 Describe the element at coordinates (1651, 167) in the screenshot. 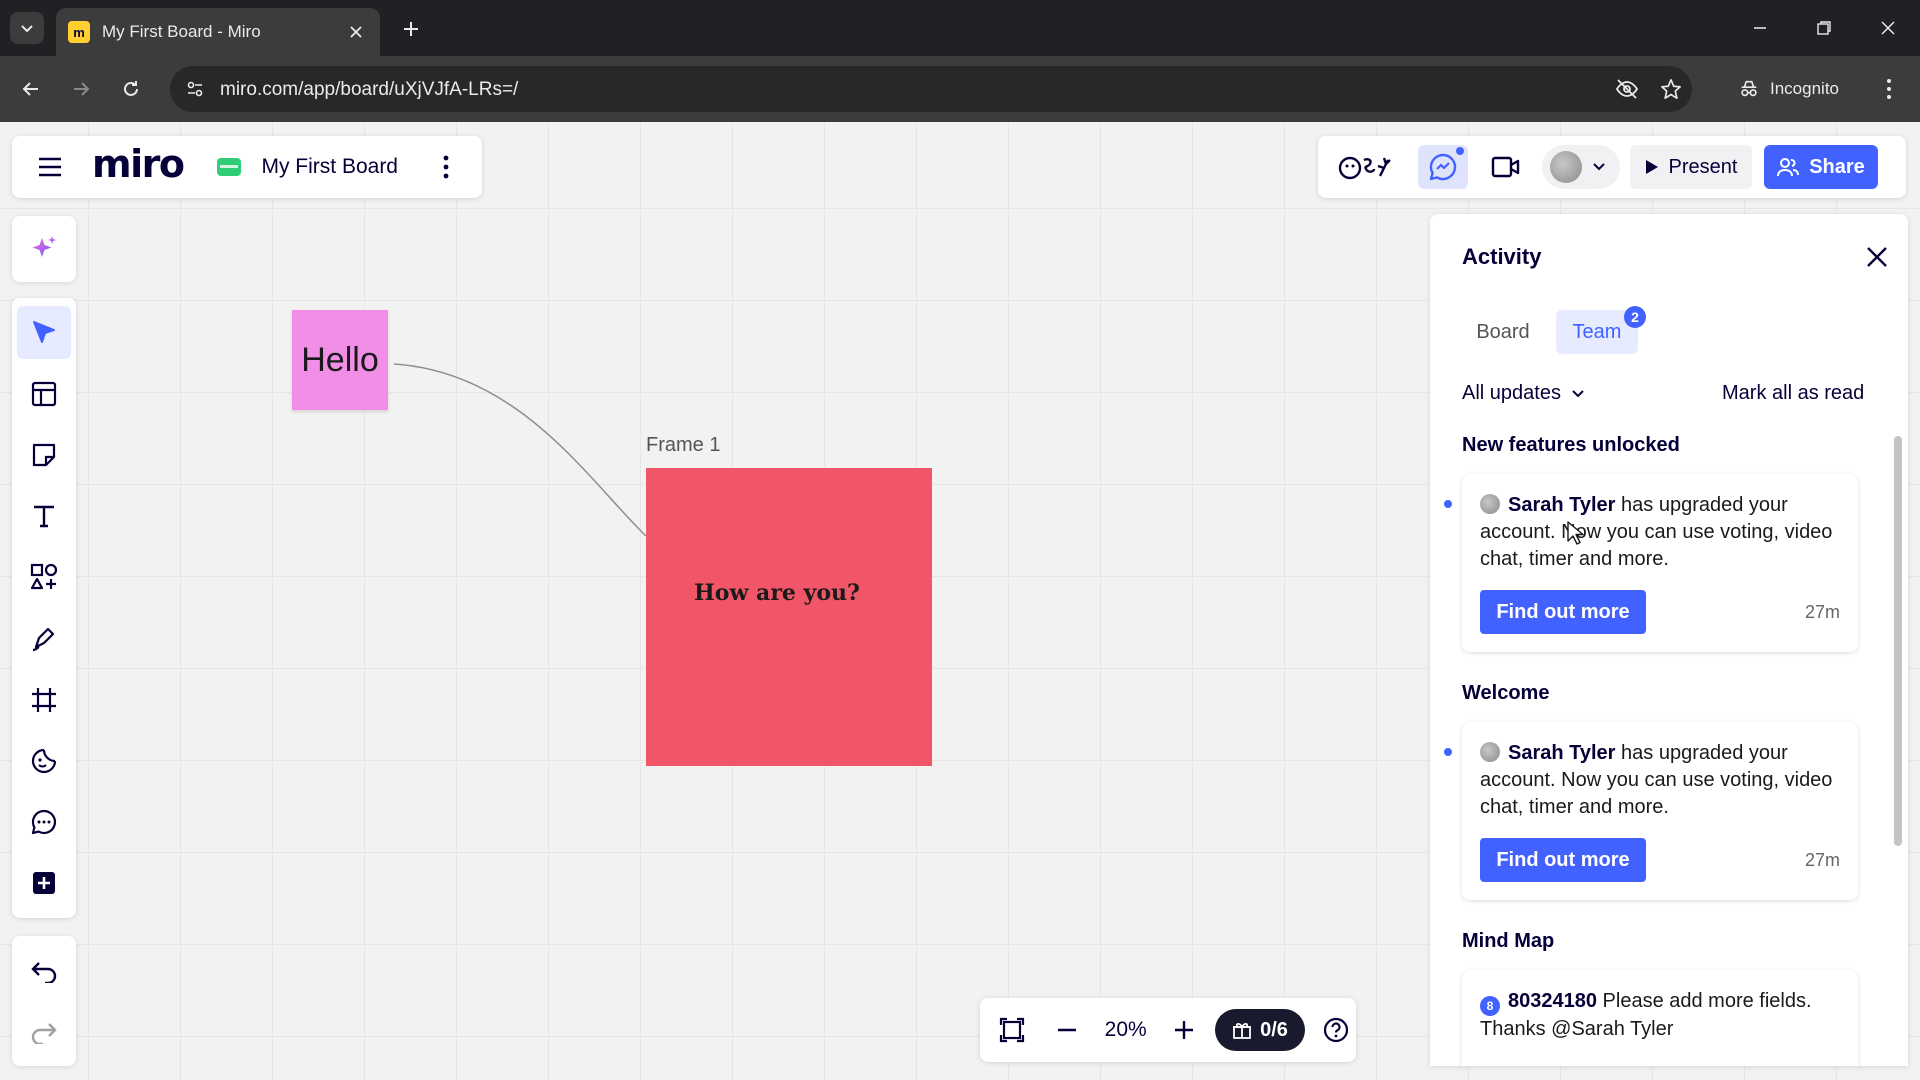

I see `play-icon` at that location.